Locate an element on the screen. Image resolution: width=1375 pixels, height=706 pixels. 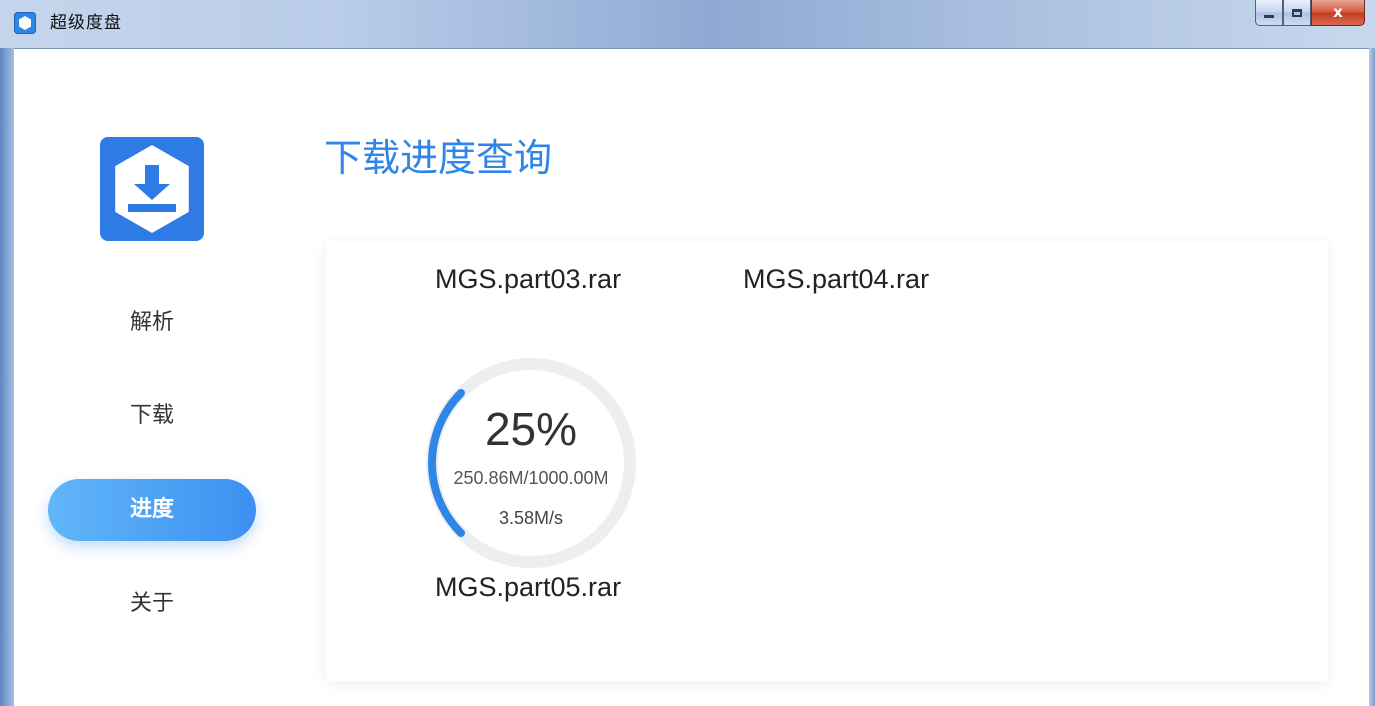
download-icon is located at coordinates (152, 188).